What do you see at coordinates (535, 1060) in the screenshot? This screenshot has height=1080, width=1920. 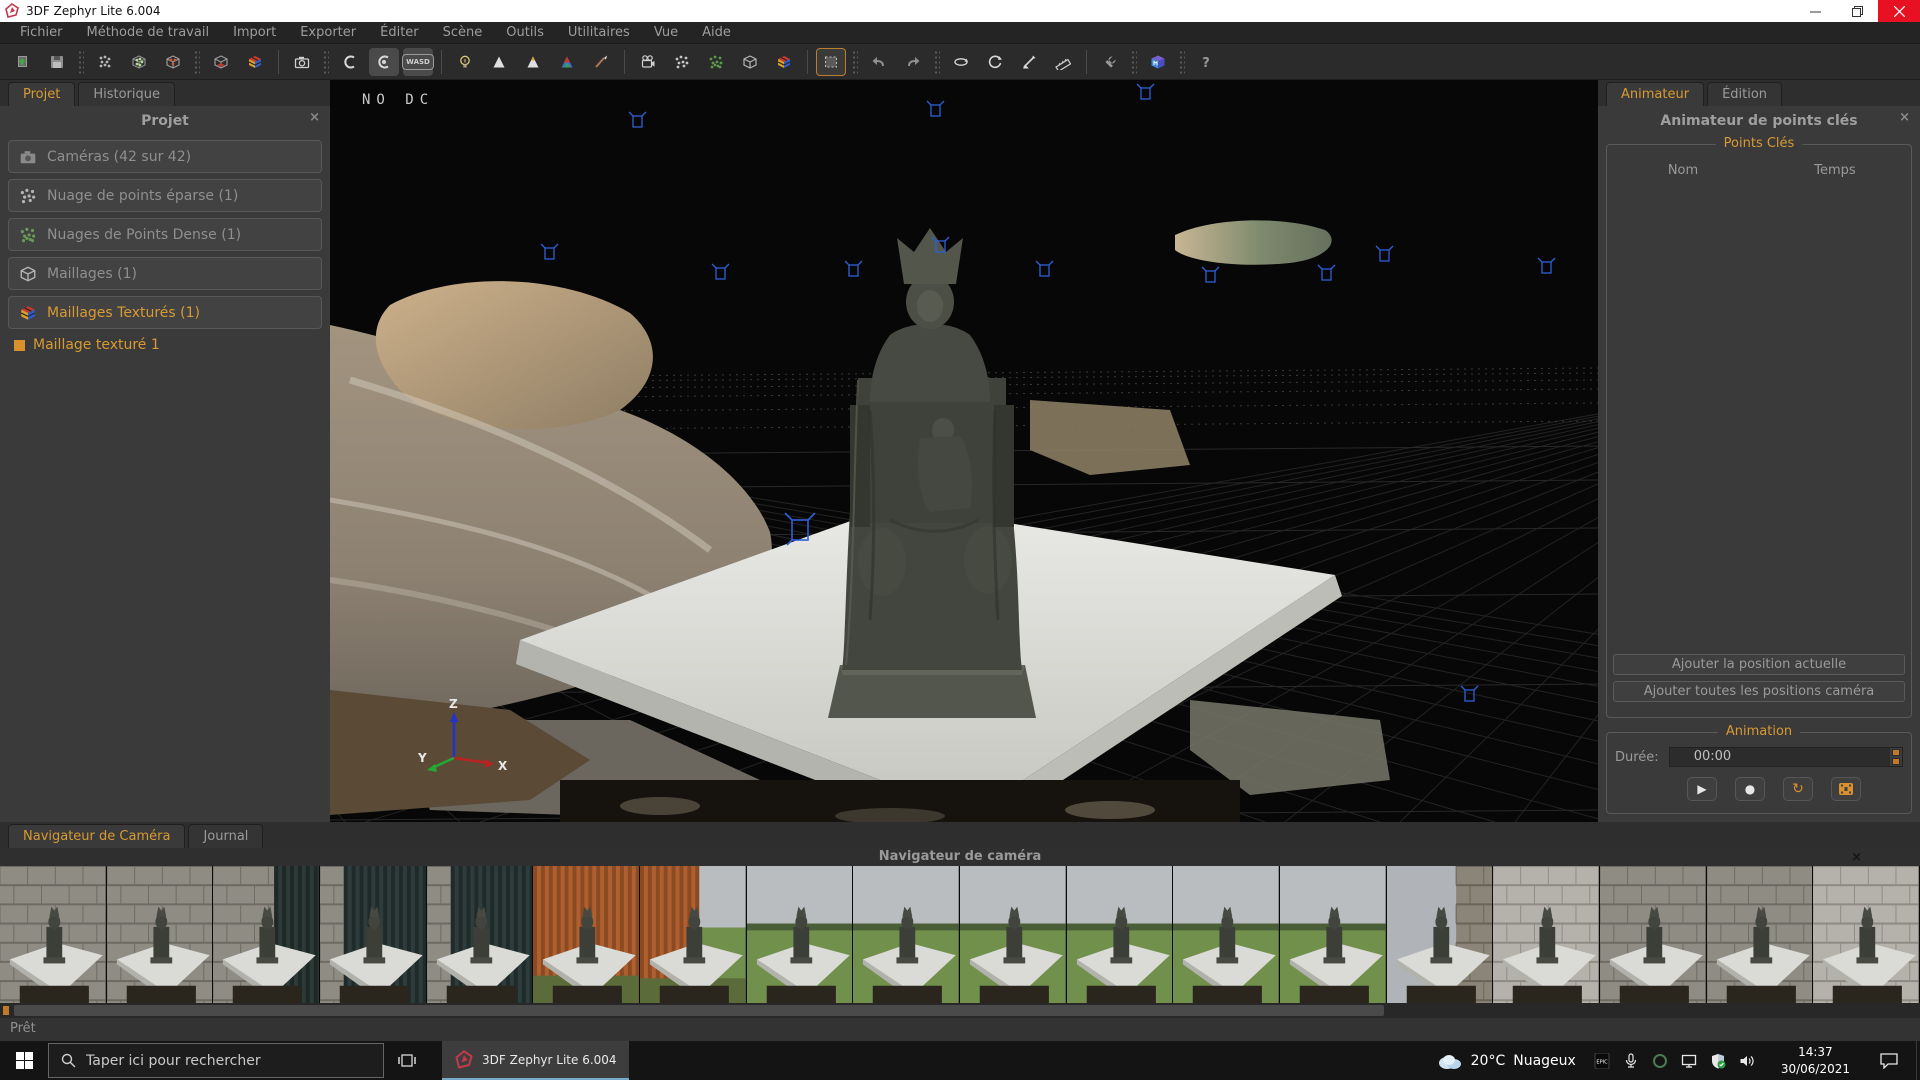 I see `taskbar-app-3df-zephyr: 3DF Zephyr Lite 6.004` at bounding box center [535, 1060].